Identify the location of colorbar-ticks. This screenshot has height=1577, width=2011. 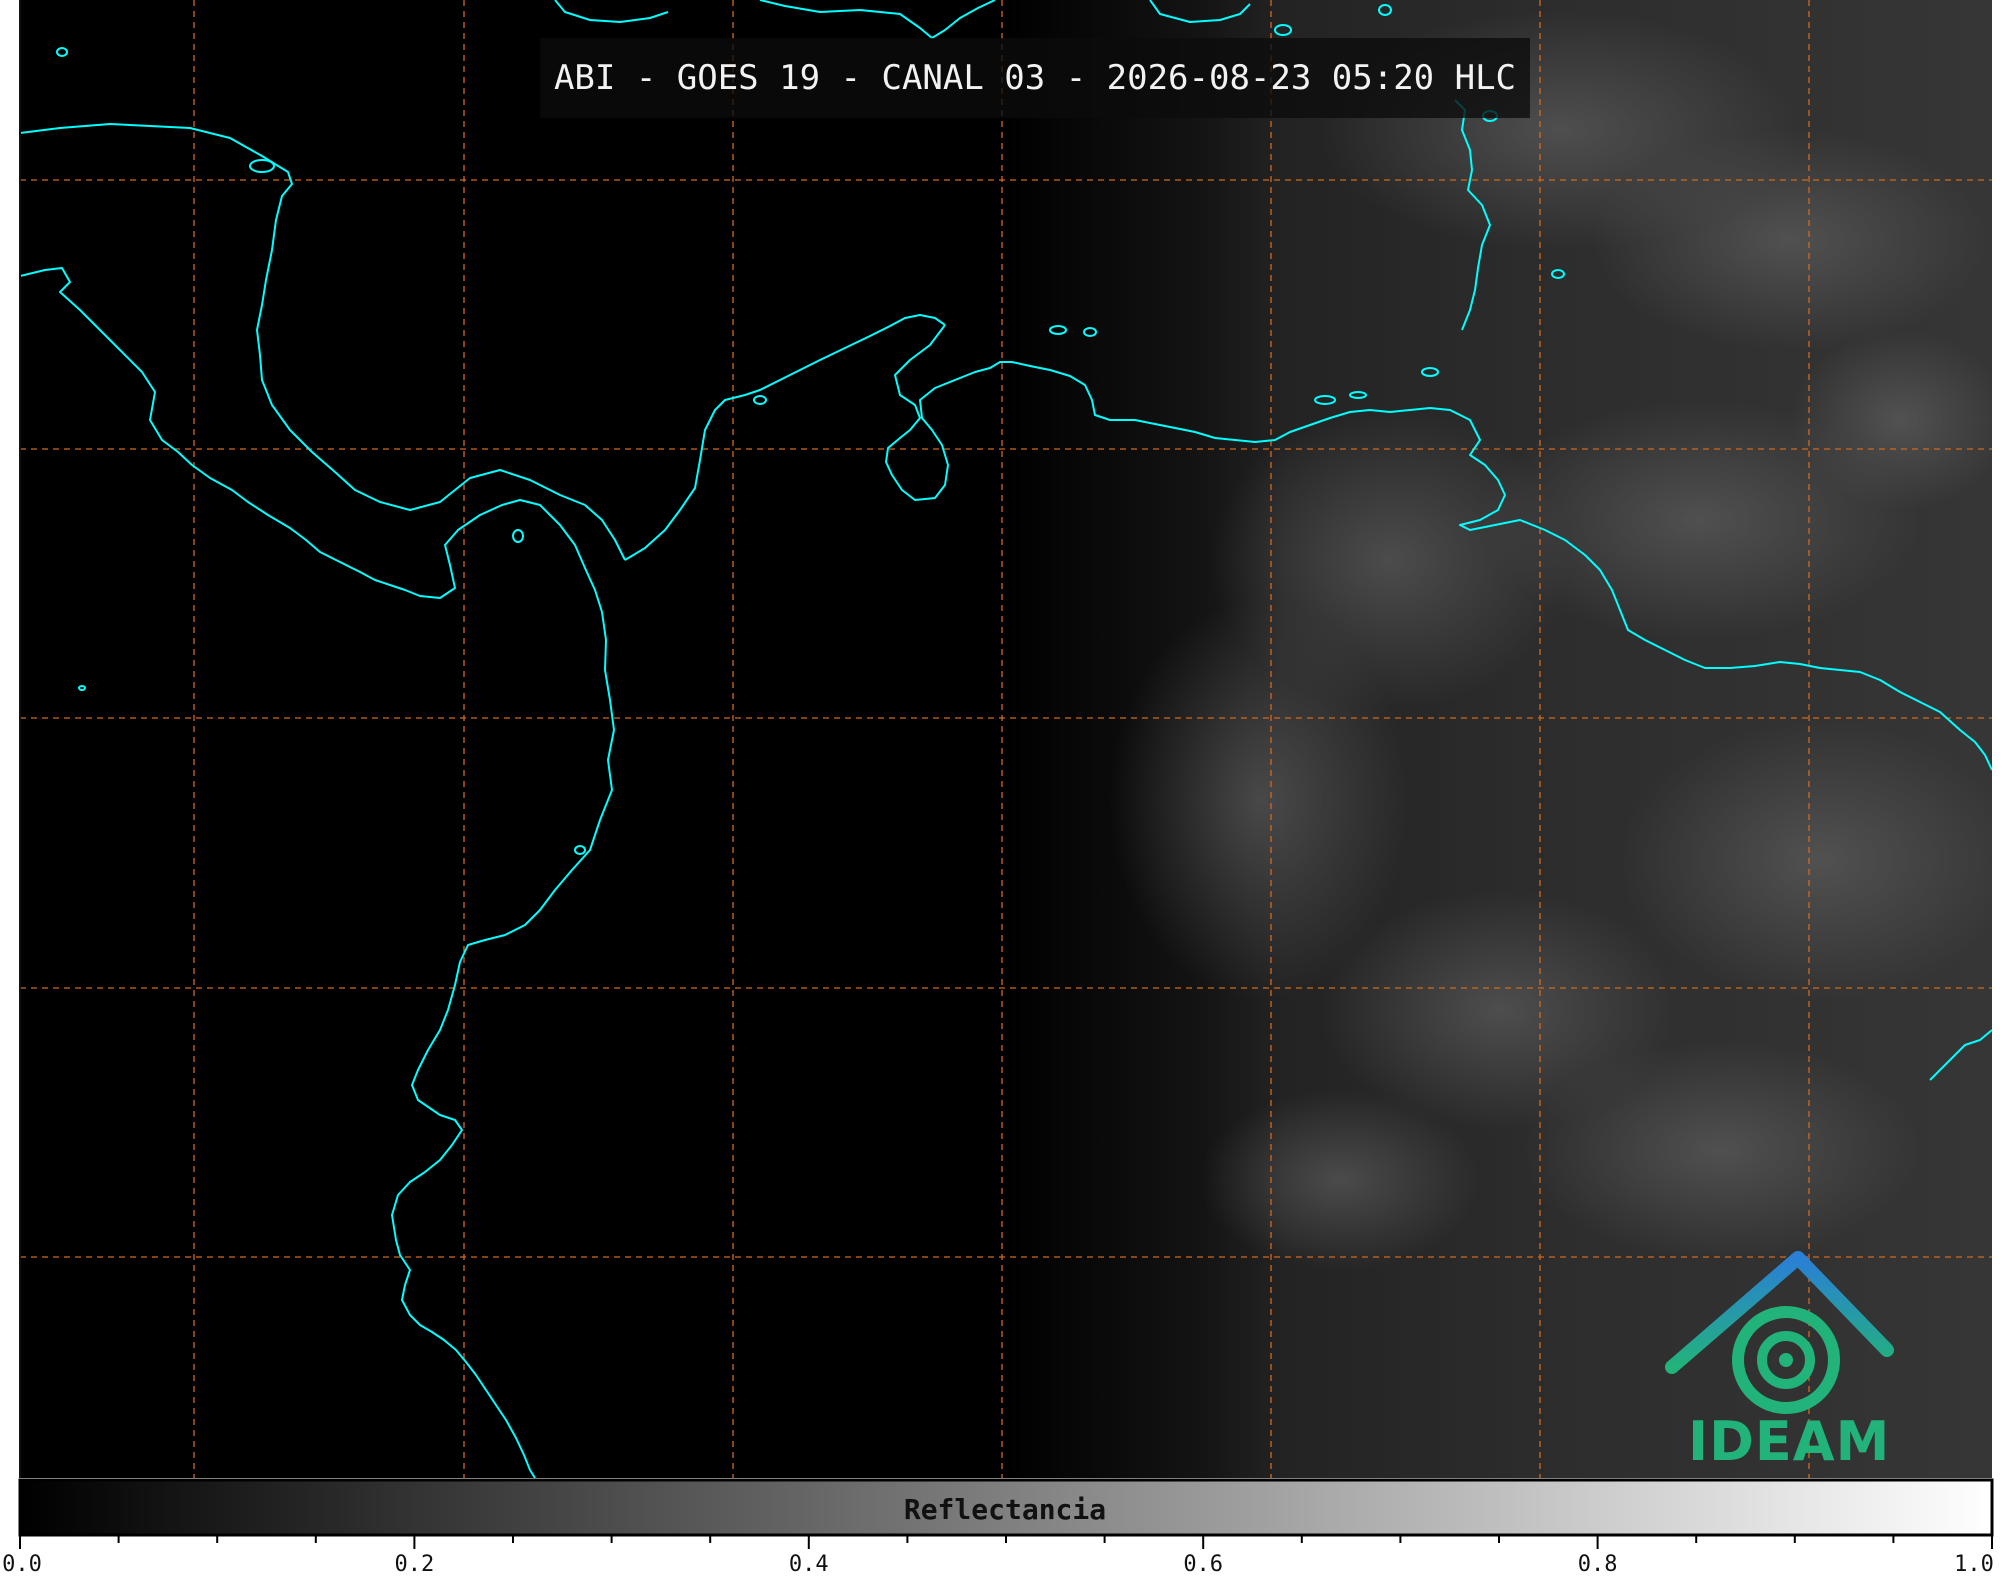
(1006, 1542).